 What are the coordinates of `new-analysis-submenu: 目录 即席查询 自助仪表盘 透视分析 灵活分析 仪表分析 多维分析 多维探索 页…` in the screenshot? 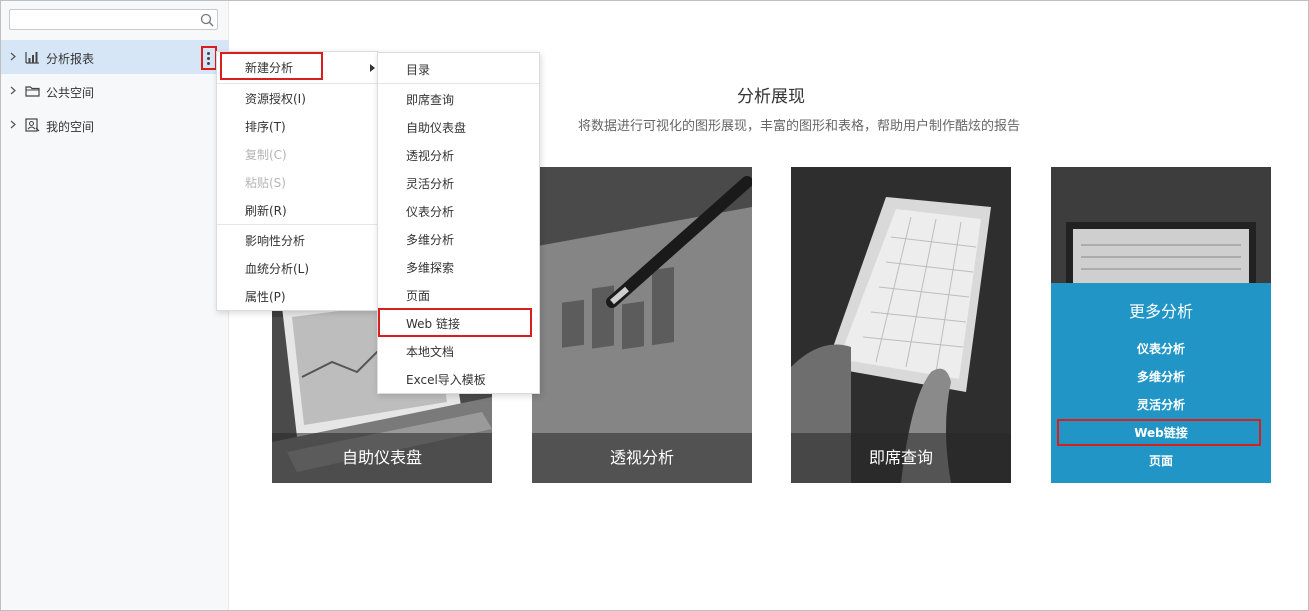 It's located at (458, 223).